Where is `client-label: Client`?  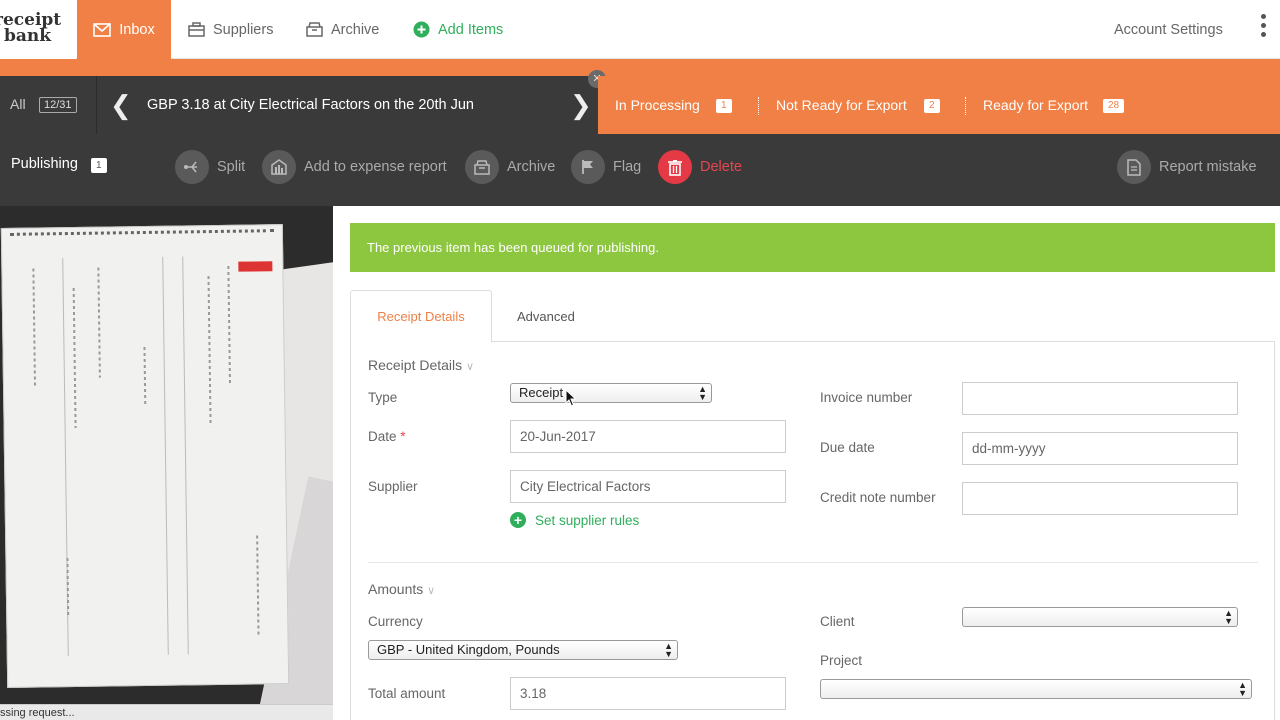
client-label: Client is located at coordinates (837, 621).